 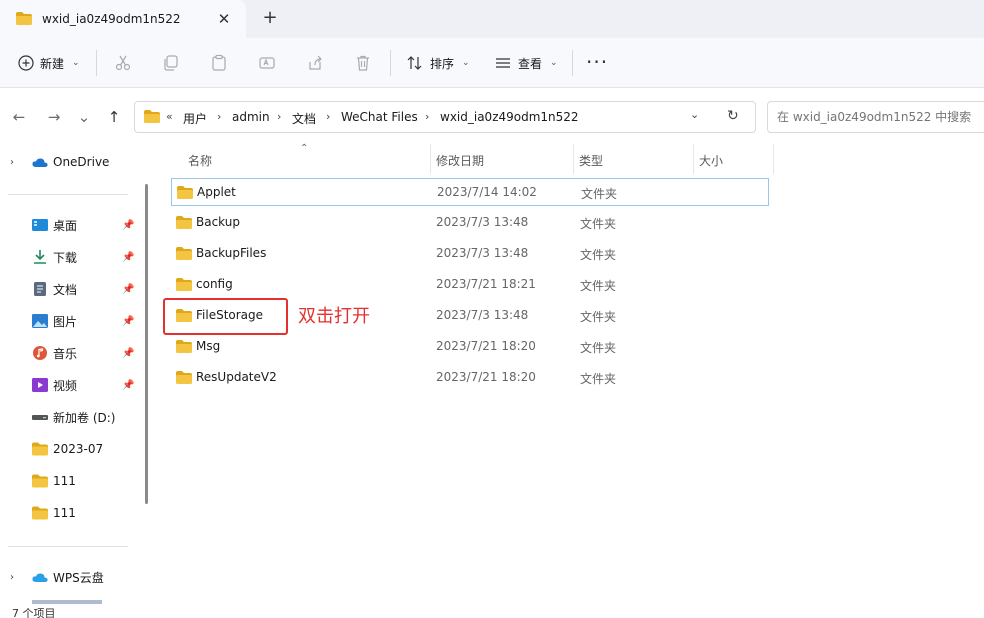 I want to click on back-arrow-icon: ←, so click(x=19, y=117).